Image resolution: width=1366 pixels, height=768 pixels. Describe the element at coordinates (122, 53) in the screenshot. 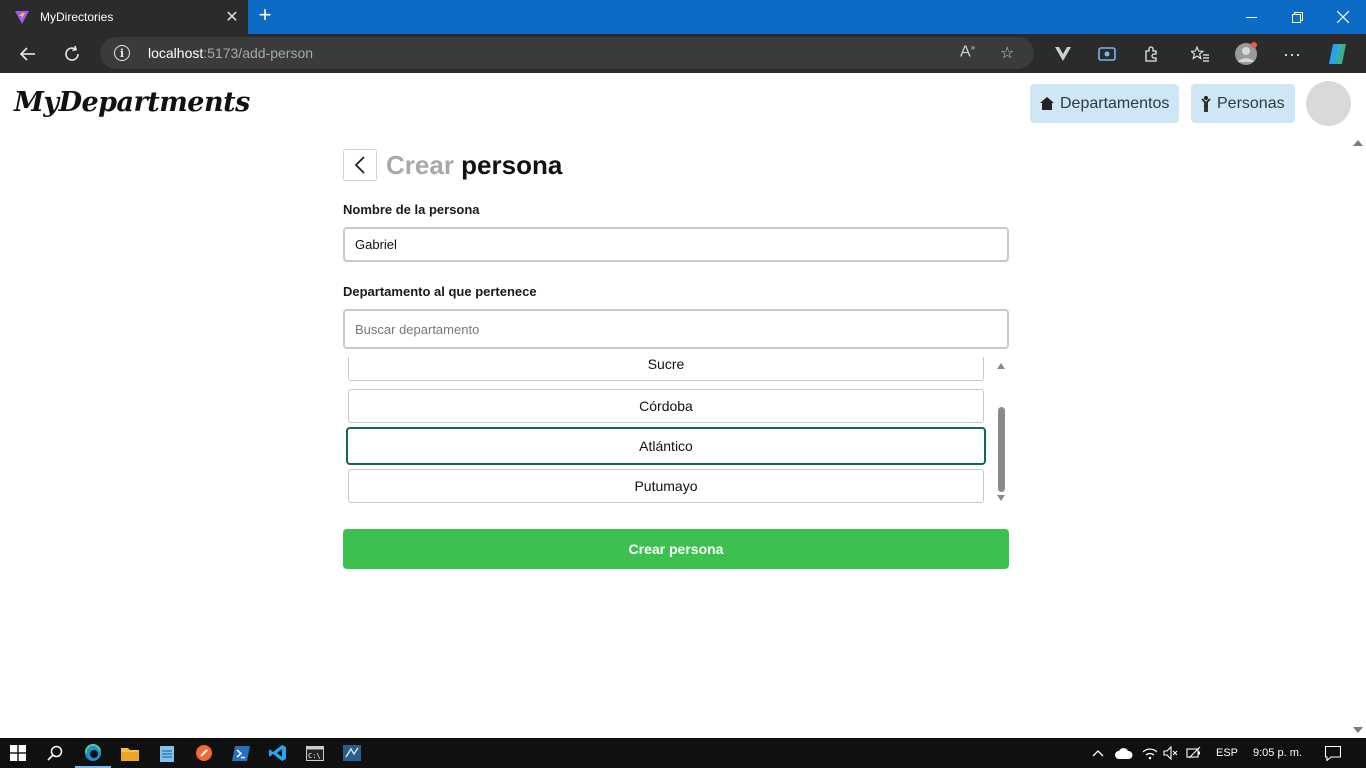

I see `site-info-icon: i` at that location.